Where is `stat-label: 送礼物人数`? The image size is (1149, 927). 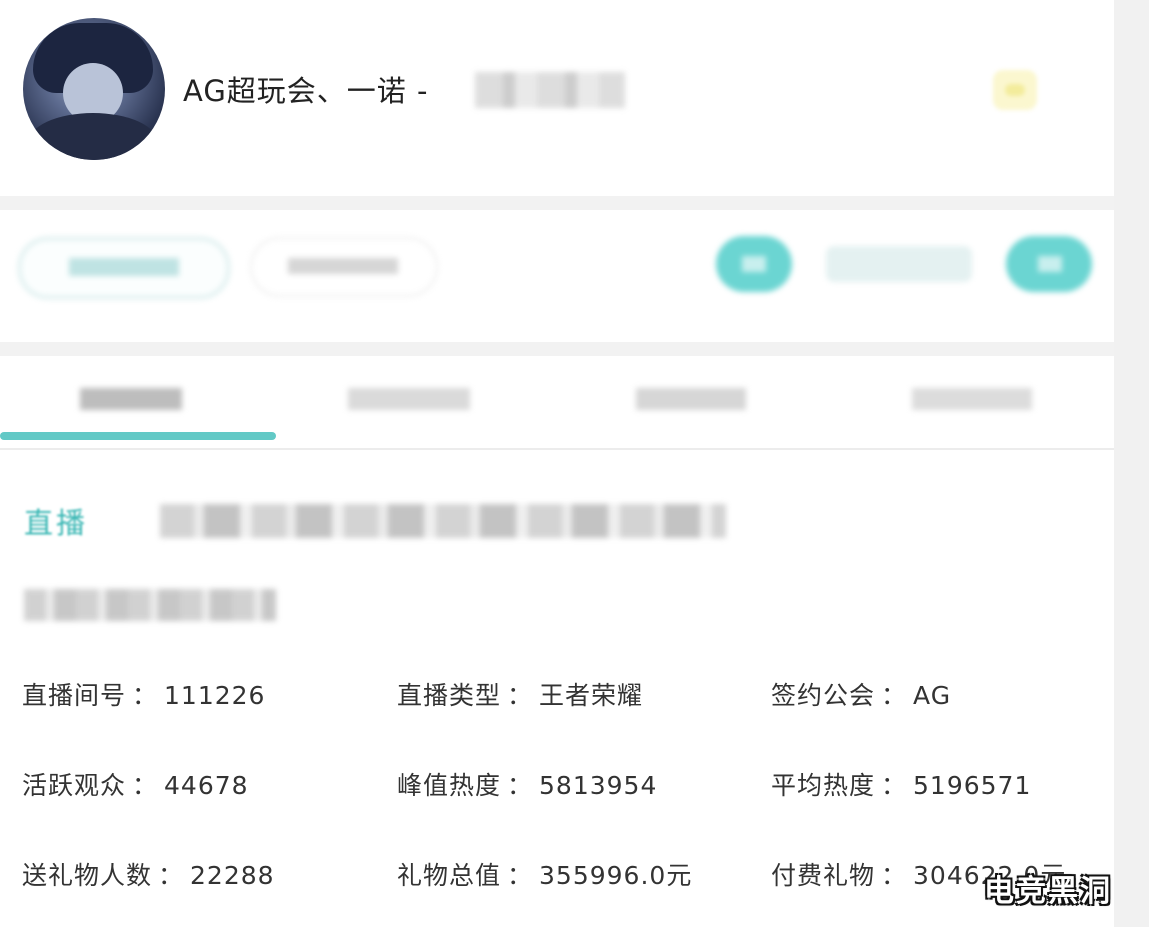
stat-label: 送礼物人数 is located at coordinates (87, 875).